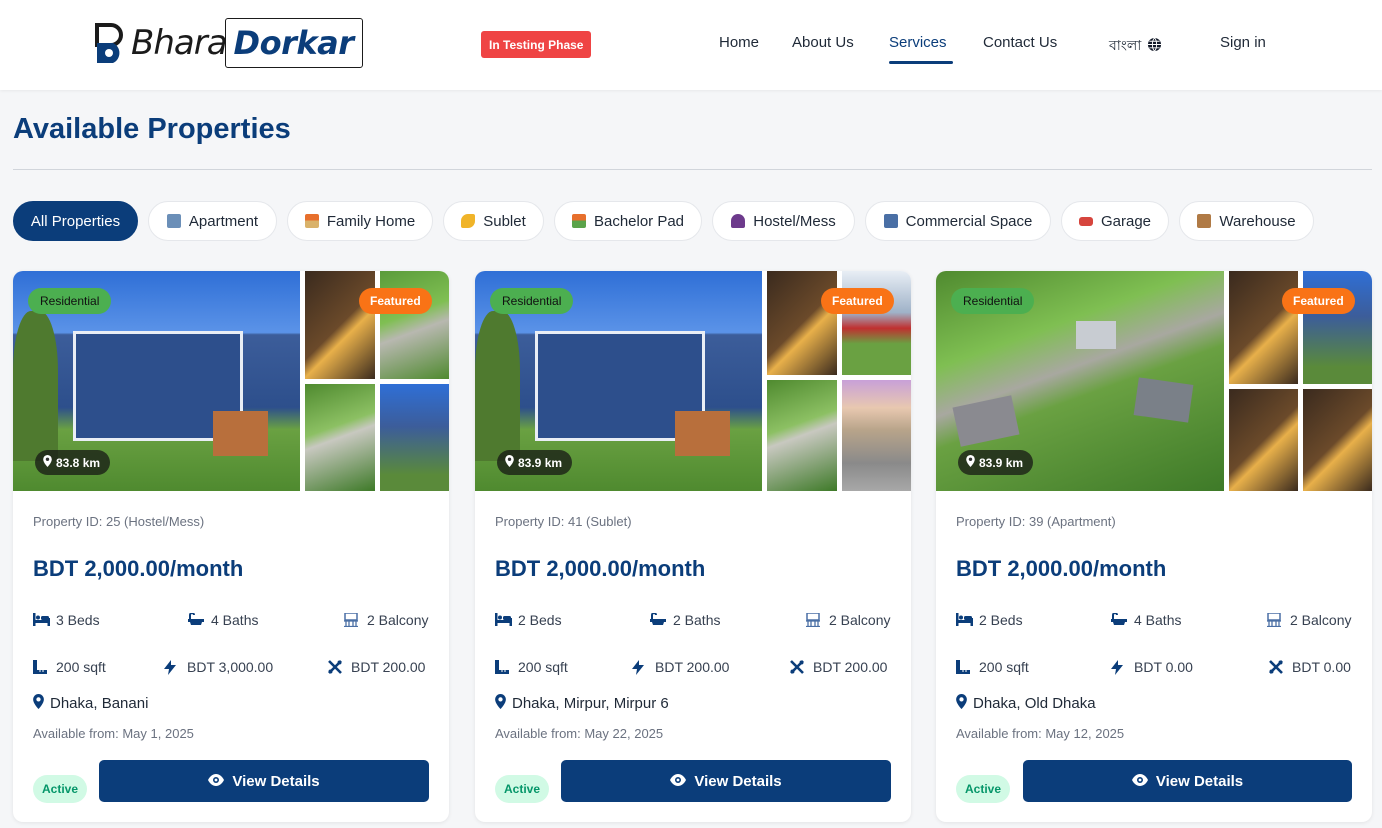 The image size is (1382, 828). Describe the element at coordinates (1020, 42) in the screenshot. I see `nav-contact-us: Contact Us` at that location.